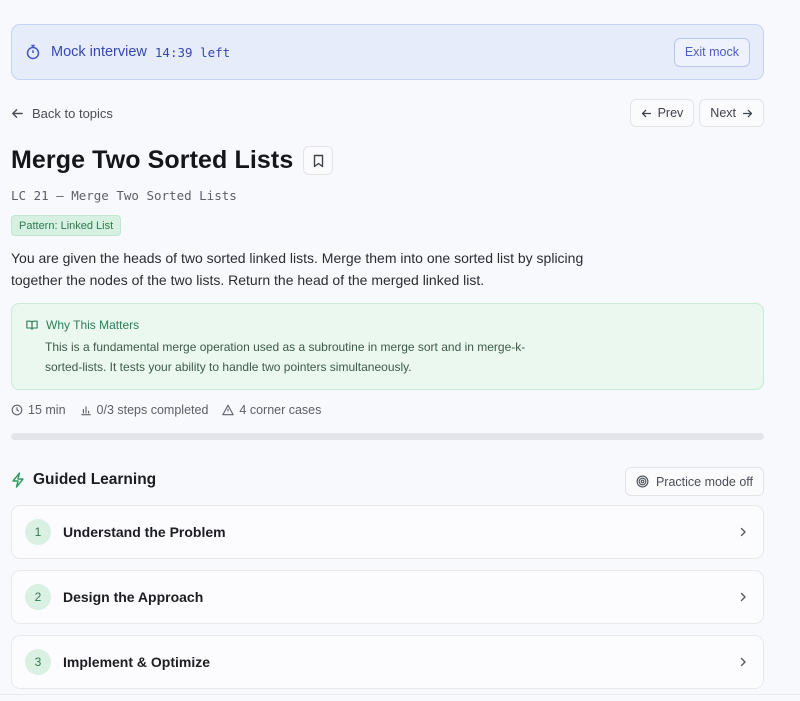 The height and width of the screenshot is (701, 800). I want to click on divider, so click(400, 694).